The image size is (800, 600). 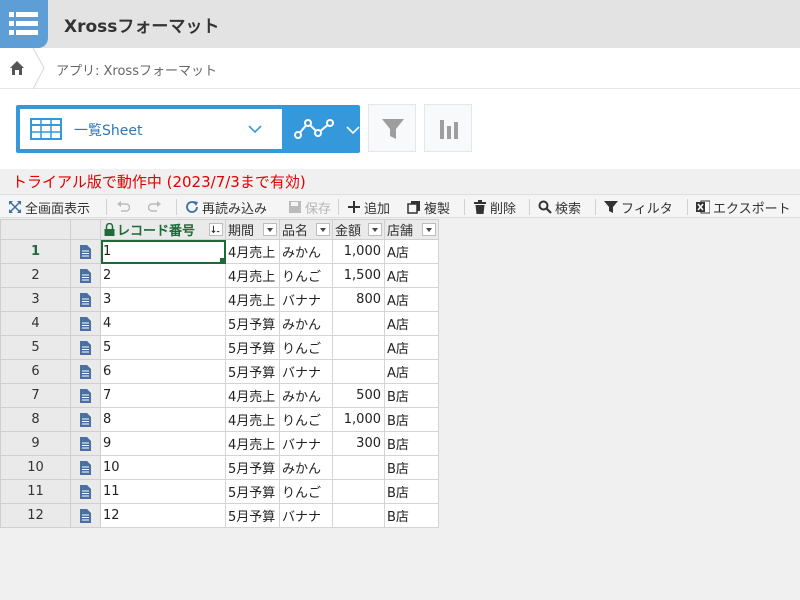 I want to click on cell-amount: 500, so click(x=358, y=395).